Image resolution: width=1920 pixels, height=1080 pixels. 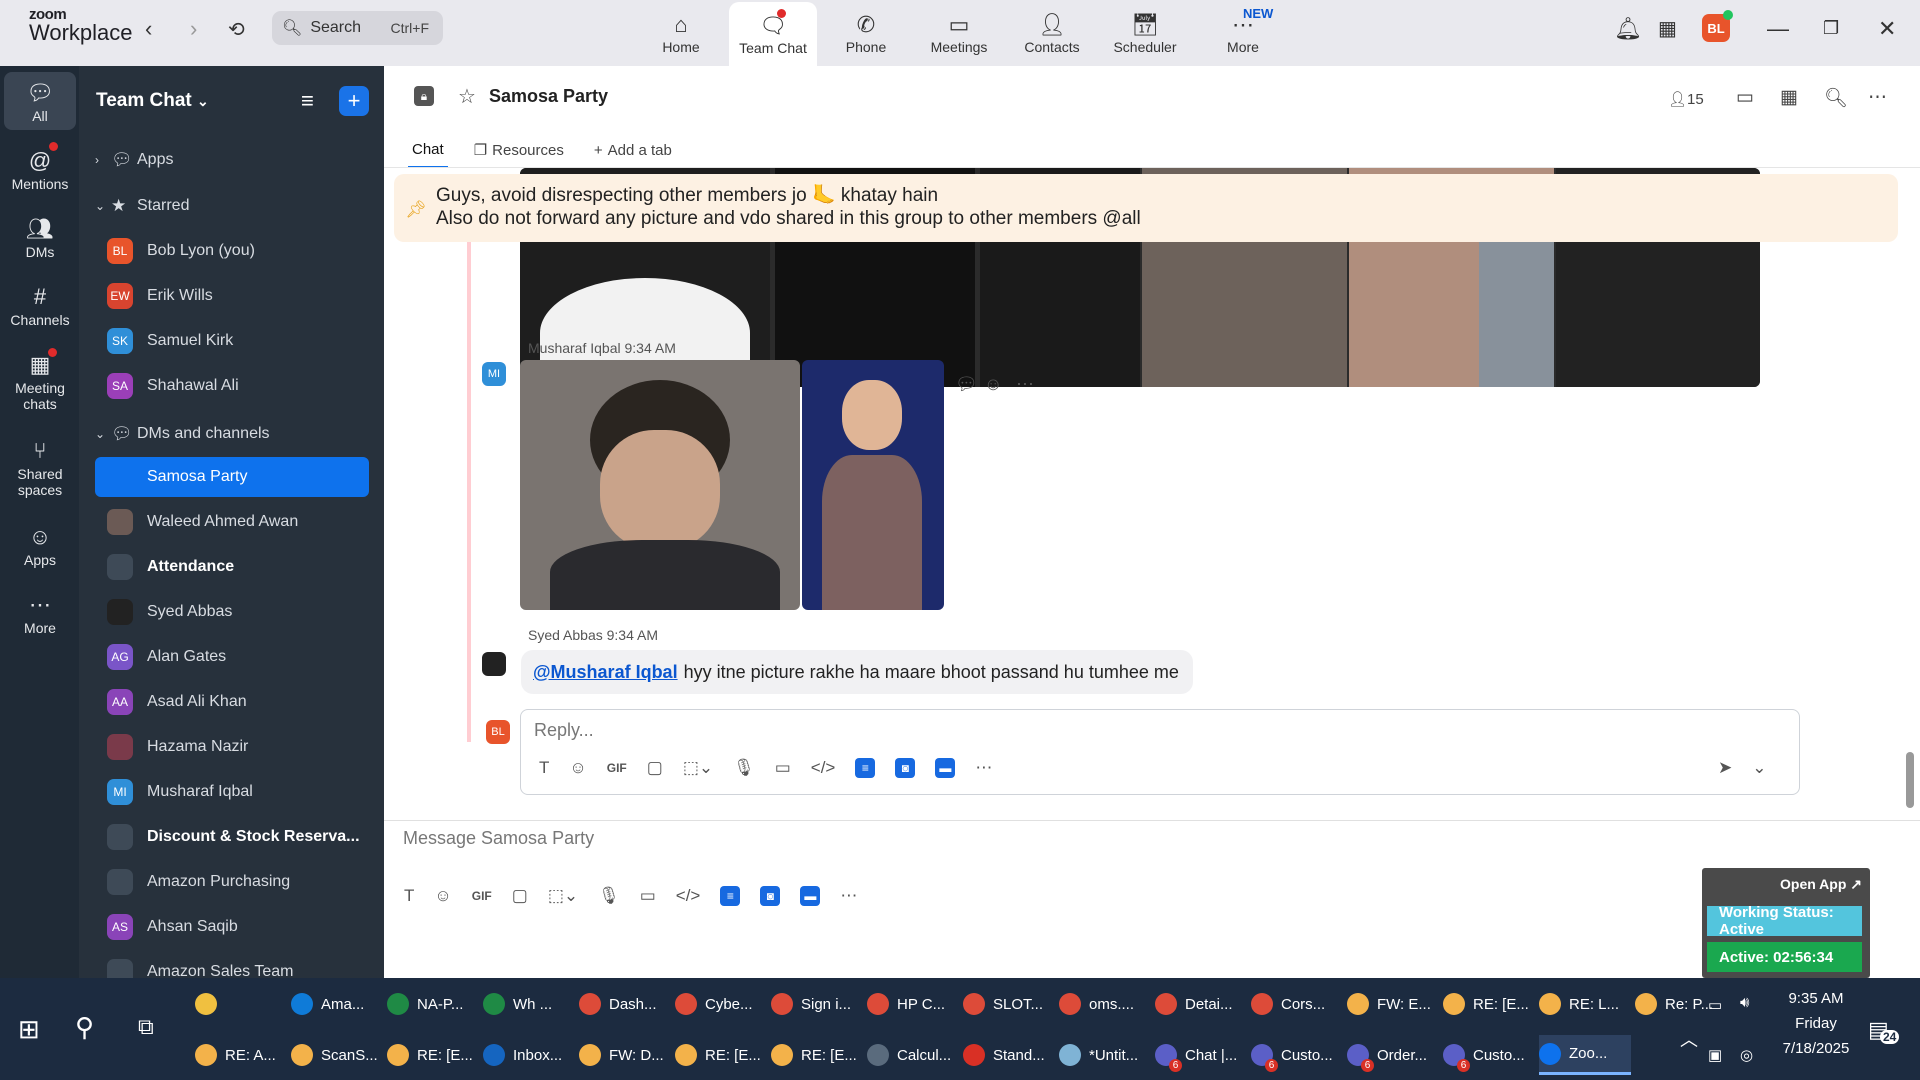 I want to click on nav-tab-team-chat: 🗨︎ Team Chat, so click(x=773, y=34).